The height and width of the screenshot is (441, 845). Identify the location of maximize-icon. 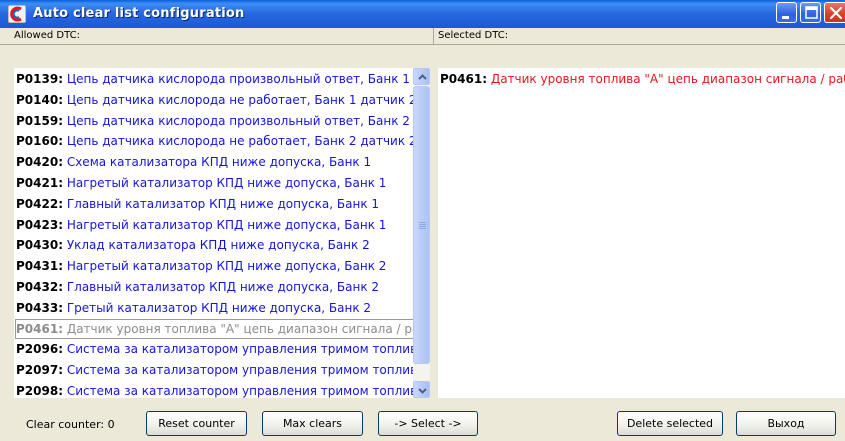
(811, 12).